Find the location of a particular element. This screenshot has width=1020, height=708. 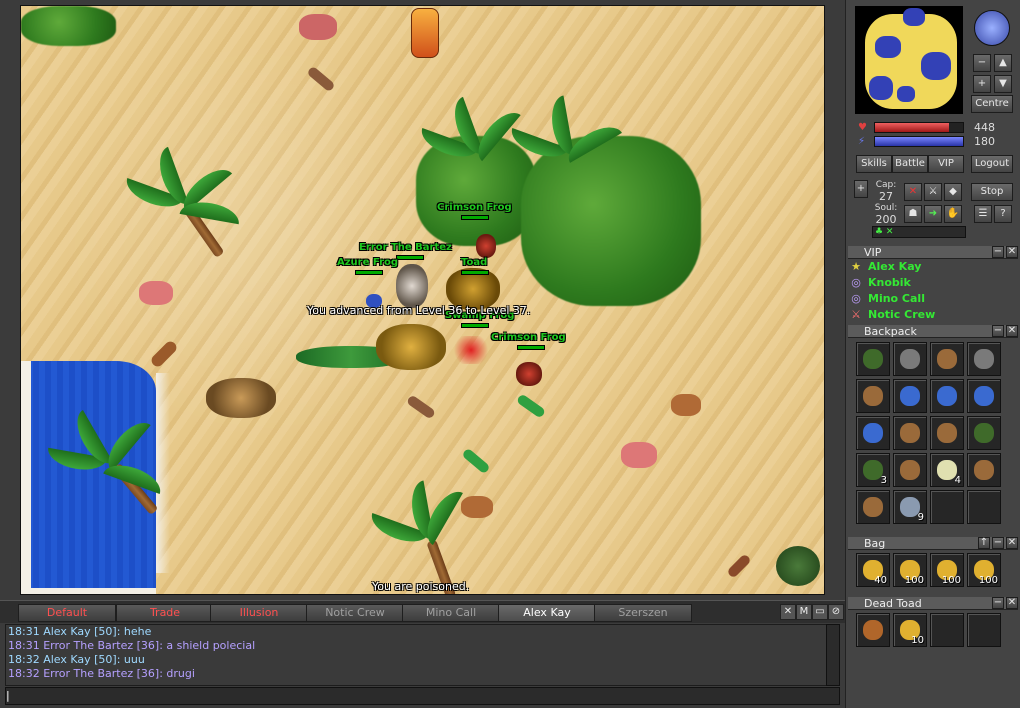

zoom-in-icon: + is located at coordinates (982, 84).